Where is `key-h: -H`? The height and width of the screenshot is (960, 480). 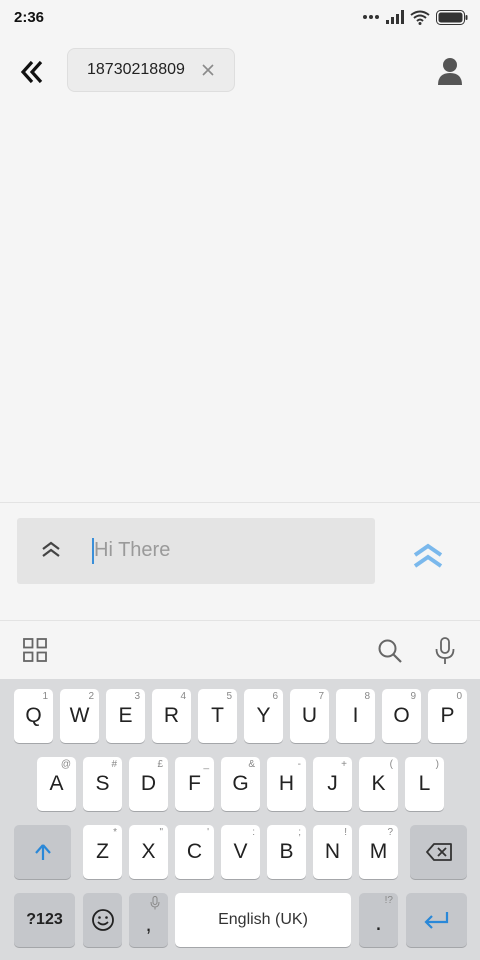
key-h: -H is located at coordinates (286, 784).